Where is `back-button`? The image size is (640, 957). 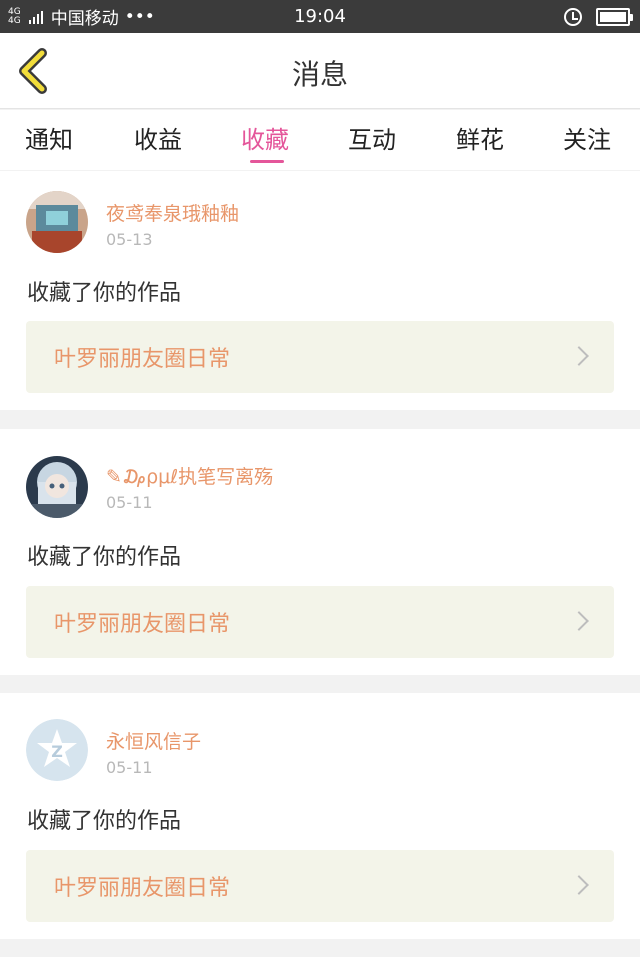 back-button is located at coordinates (36, 71).